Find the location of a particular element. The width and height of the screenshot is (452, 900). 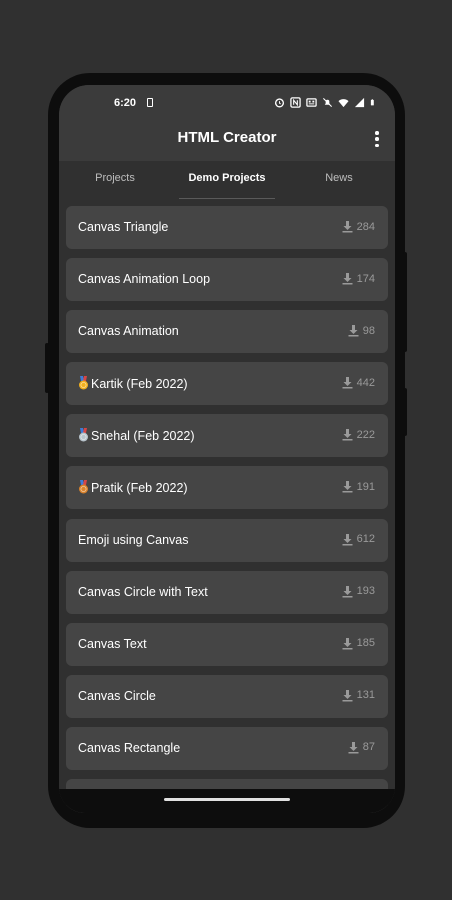

tab-demo-projects: Demo Projects is located at coordinates (227, 180).